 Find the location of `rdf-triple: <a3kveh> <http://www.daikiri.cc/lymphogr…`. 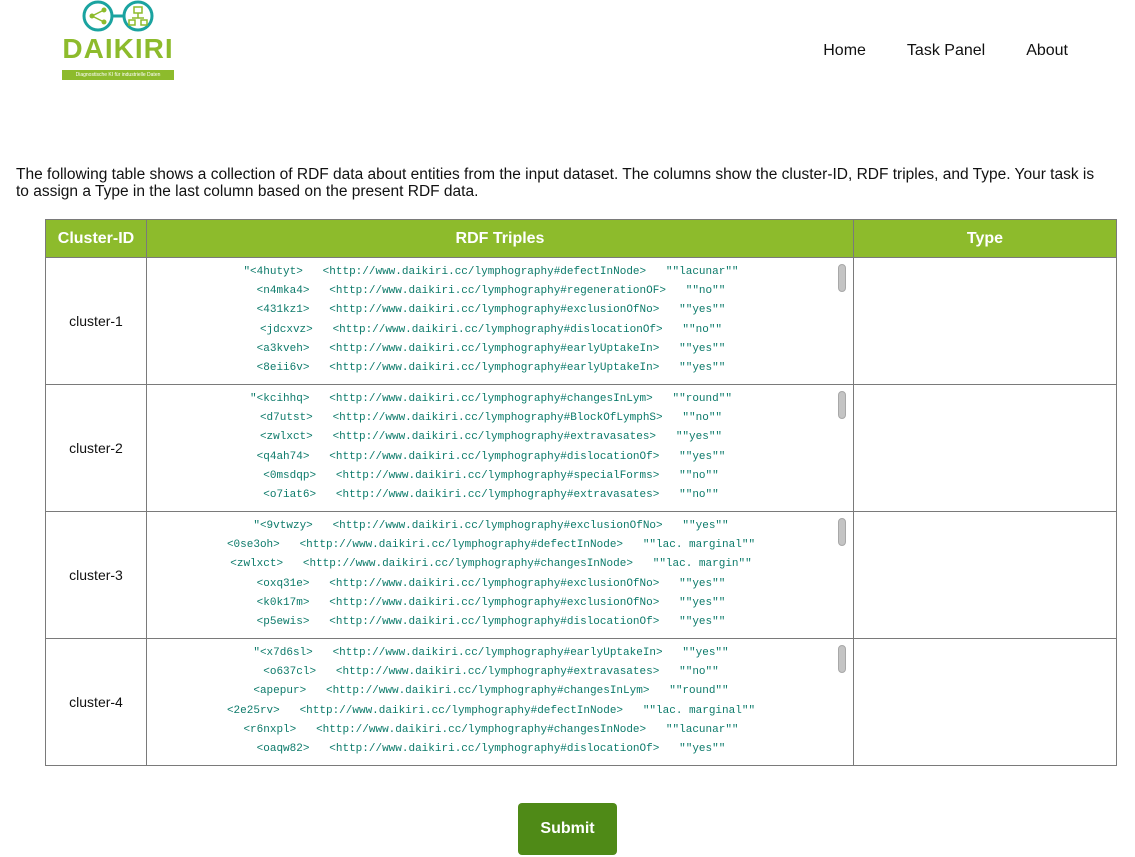

rdf-triple: <a3kveh> <http://www.daikiri.cc/lymphogr… is located at coordinates (491, 348).